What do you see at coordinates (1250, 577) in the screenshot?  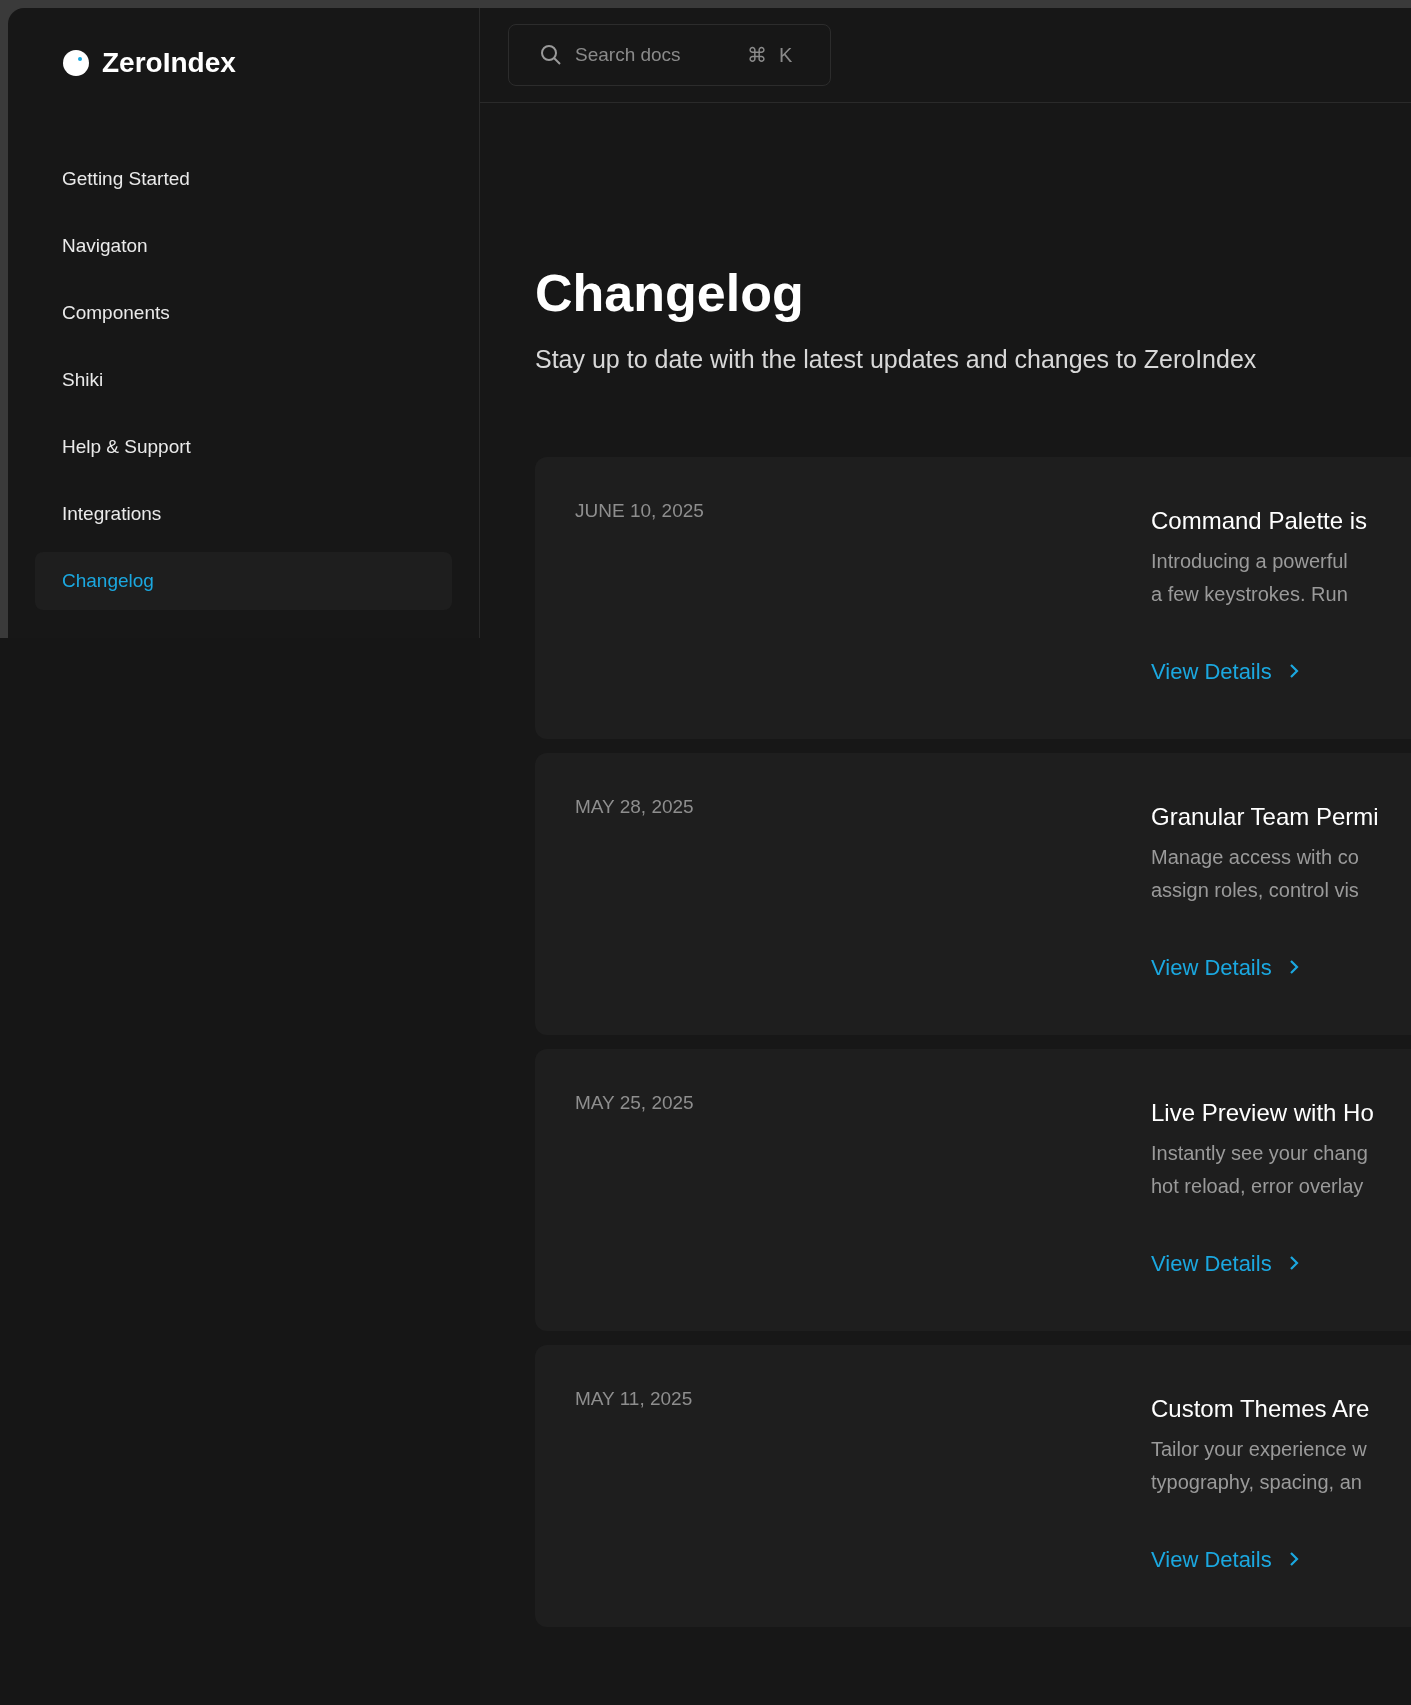 I see `entry-description: Introducing a powerful a few keystrokes. Run` at bounding box center [1250, 577].